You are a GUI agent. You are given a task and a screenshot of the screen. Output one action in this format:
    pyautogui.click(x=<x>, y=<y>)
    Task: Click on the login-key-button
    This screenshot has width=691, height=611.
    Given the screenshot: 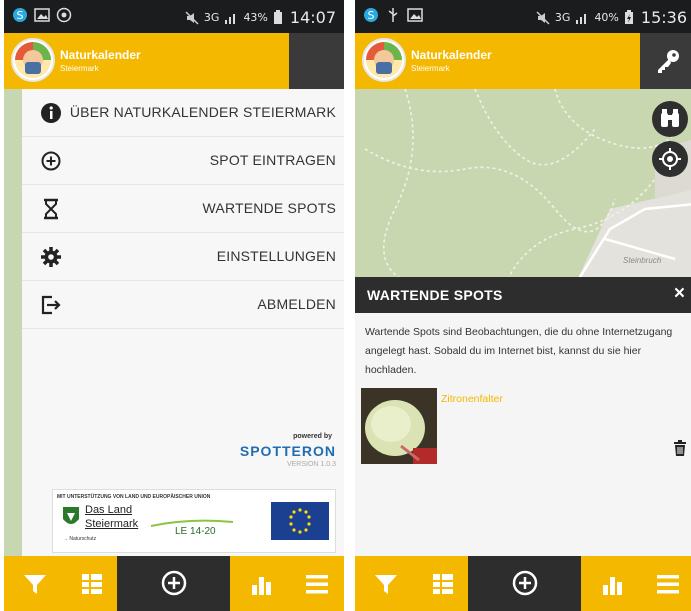 What is the action you would take?
    pyautogui.click(x=665, y=61)
    